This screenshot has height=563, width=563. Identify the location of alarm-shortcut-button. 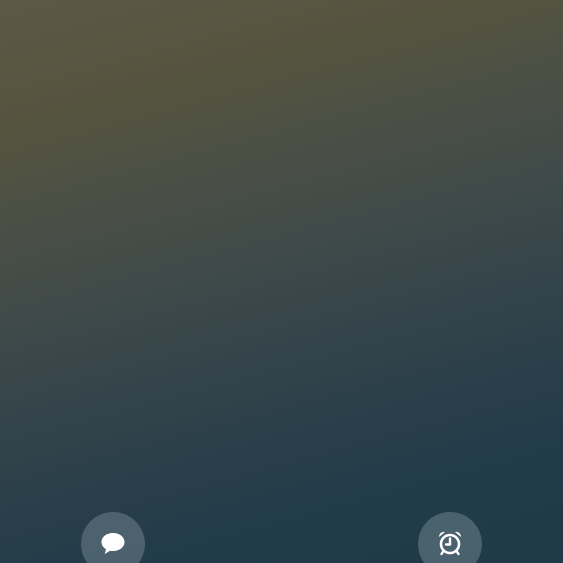
(450, 537).